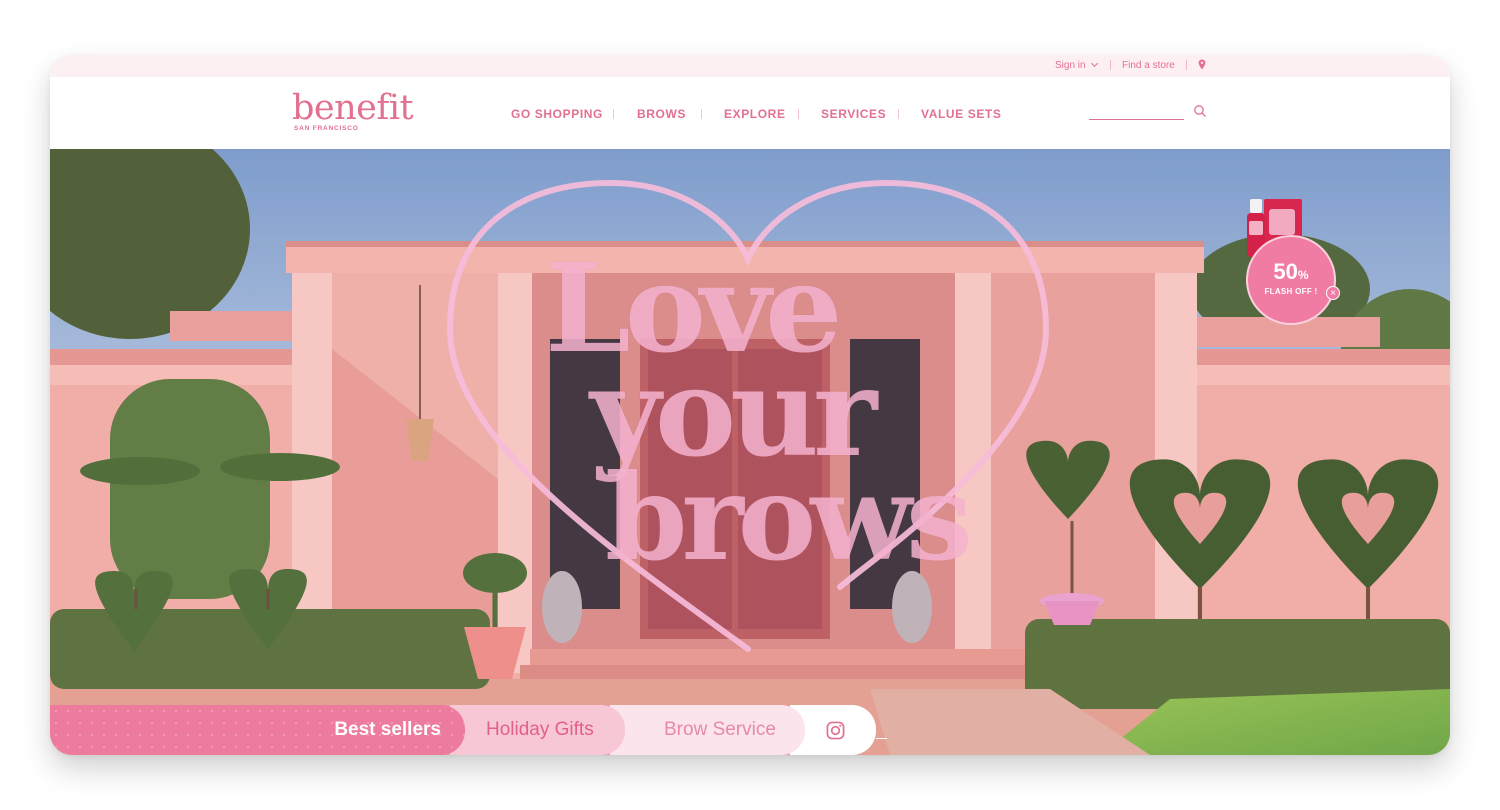 This screenshot has width=1500, height=810. What do you see at coordinates (1291, 271) in the screenshot?
I see `flash-percent: 50%` at bounding box center [1291, 271].